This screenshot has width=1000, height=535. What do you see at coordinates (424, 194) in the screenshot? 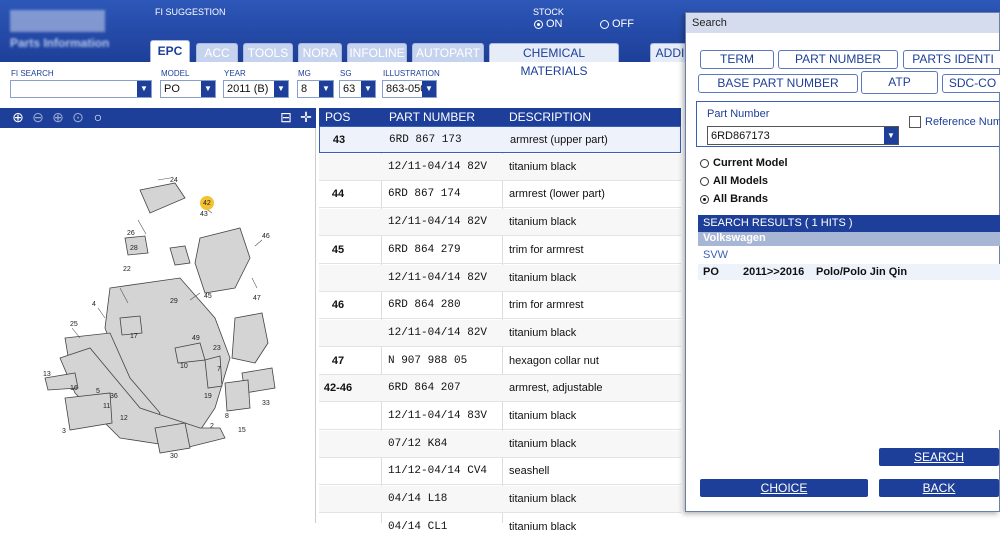
I see `row-part-number: 6RD 867 174` at bounding box center [424, 194].